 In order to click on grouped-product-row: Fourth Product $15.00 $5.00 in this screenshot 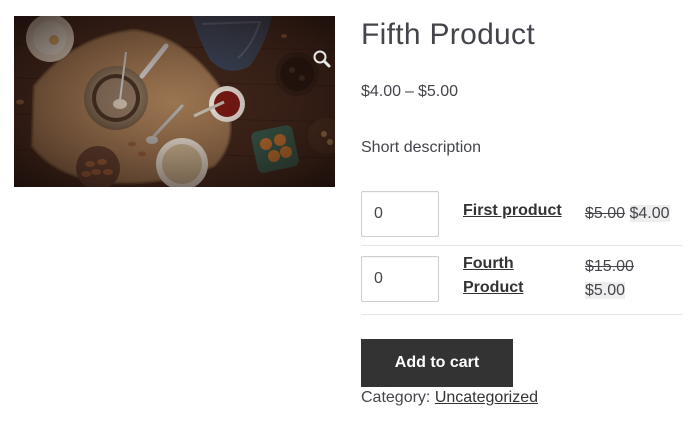, I will do `click(522, 280)`.